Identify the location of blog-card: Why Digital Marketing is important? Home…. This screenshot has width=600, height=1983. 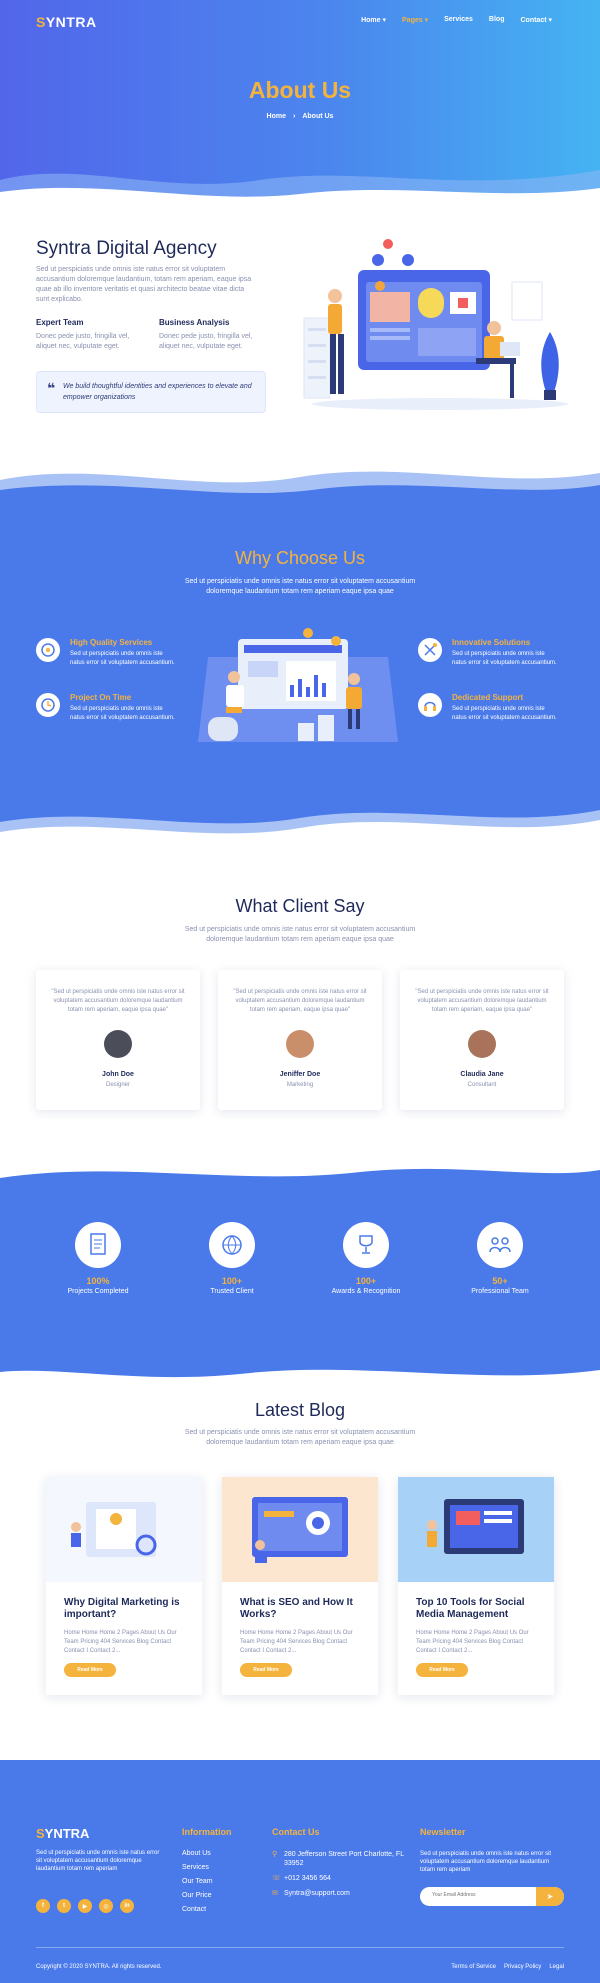
(124, 1586).